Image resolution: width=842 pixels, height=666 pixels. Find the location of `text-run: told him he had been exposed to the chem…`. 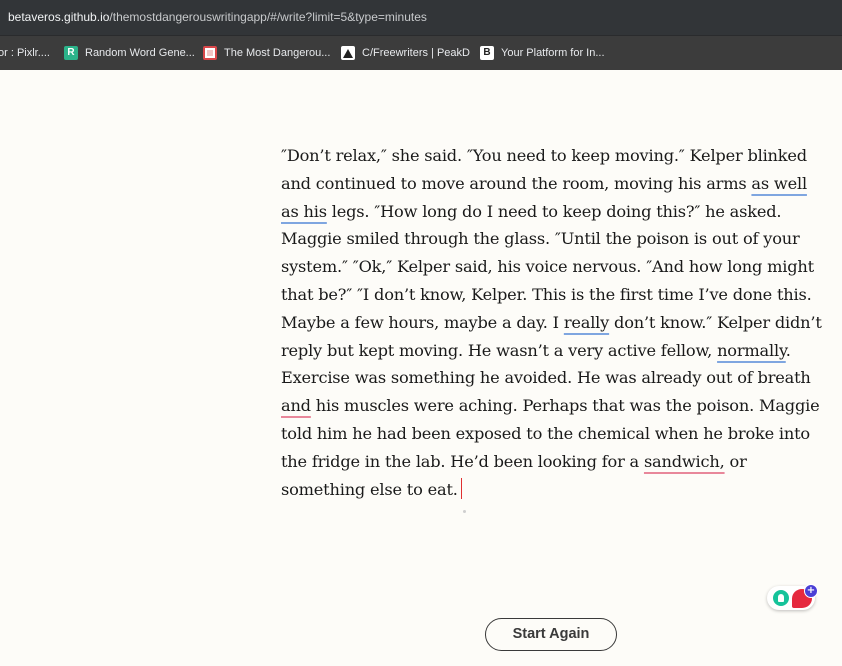

text-run: told him he had been exposed to the chem… is located at coordinates (545, 433).